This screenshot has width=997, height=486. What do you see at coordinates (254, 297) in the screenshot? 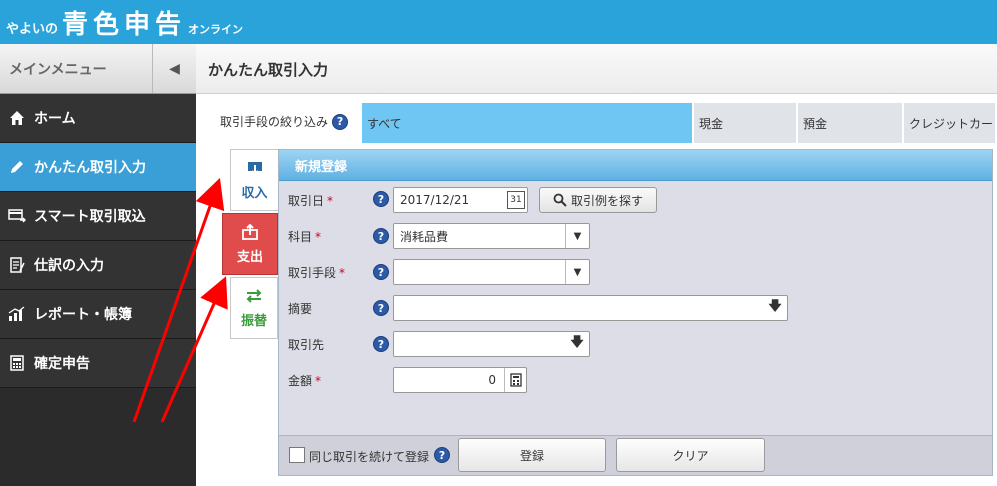
I see `transfer-icon` at bounding box center [254, 297].